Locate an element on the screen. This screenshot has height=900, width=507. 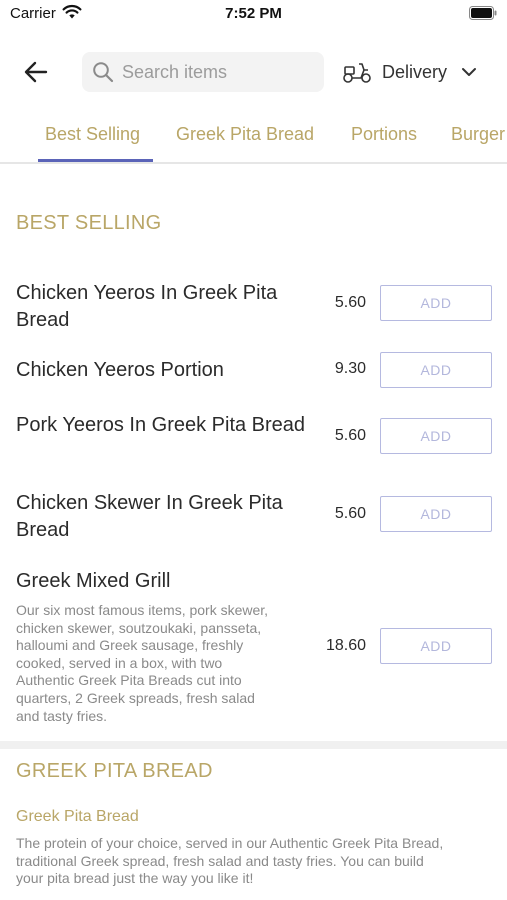
delivery-label: Delivery is located at coordinates (415, 71).